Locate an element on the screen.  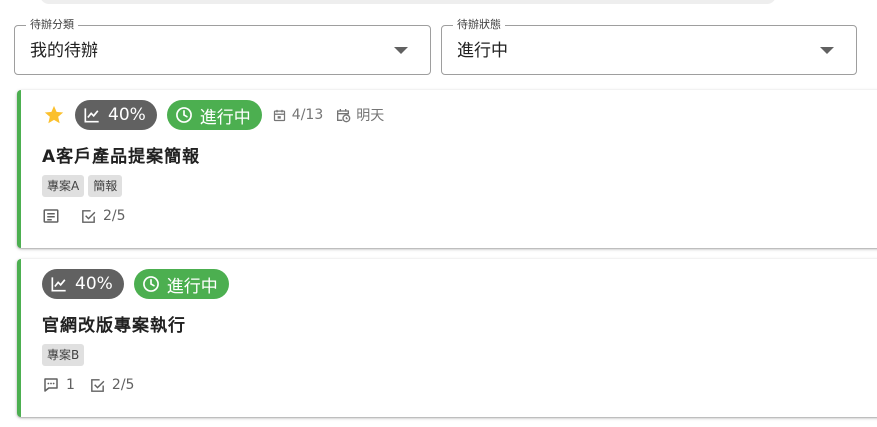
todo-title: 官網改版專案執行 is located at coordinates (114, 323).